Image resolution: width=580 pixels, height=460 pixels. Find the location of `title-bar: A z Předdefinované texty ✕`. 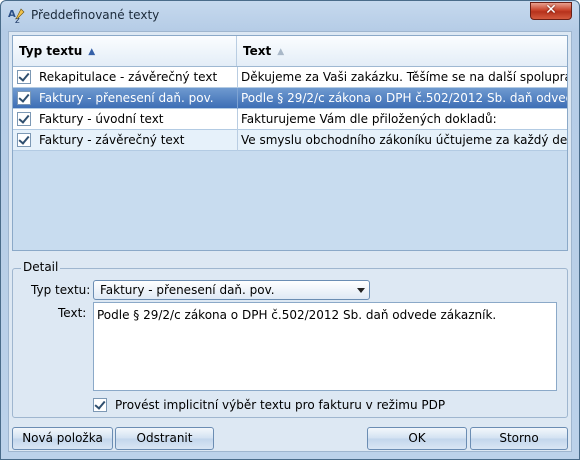

title-bar: A z Předdefinované texty ✕ is located at coordinates (290, 16).